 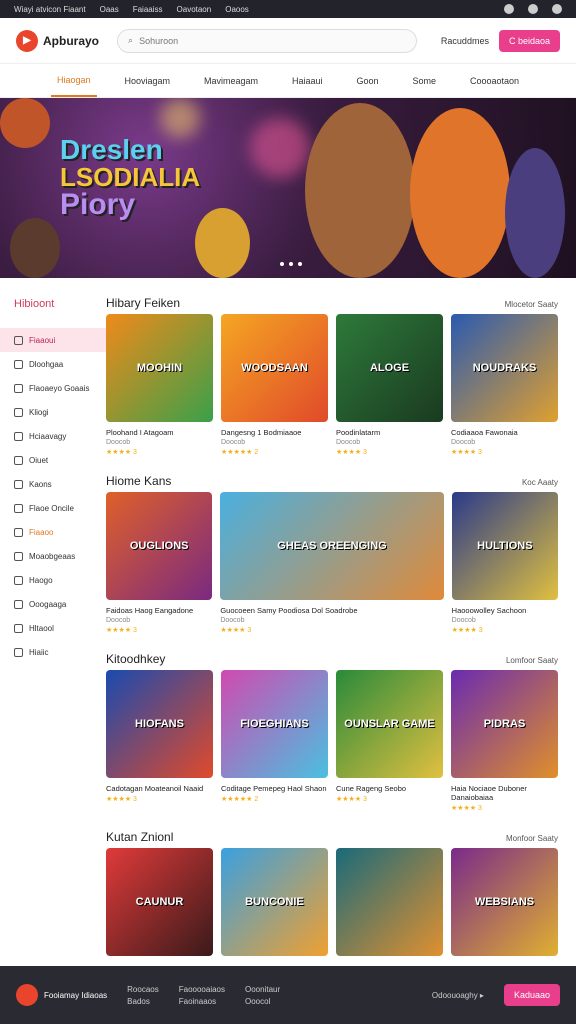 What do you see at coordinates (367, 81) in the screenshot?
I see `nav-tab: Goon` at bounding box center [367, 81].